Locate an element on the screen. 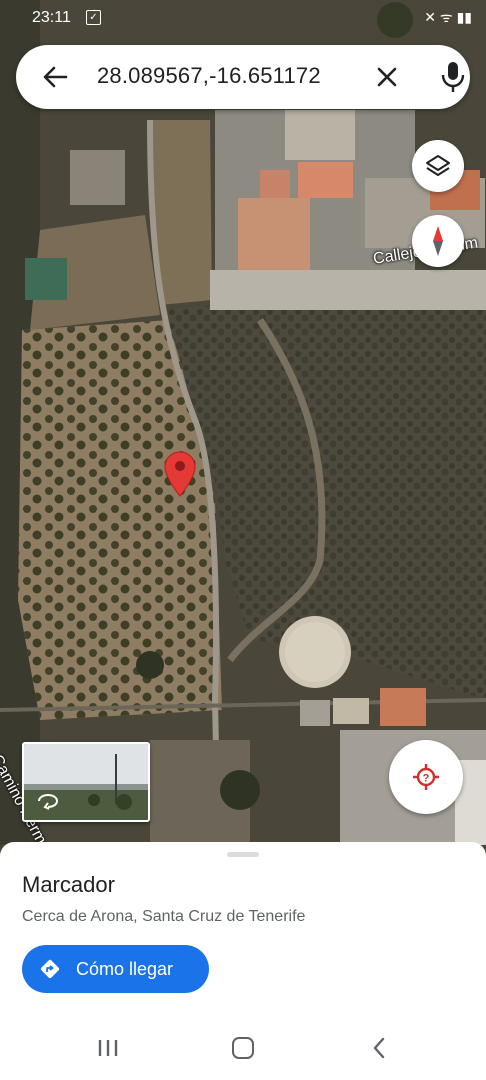 Image resolution: width=486 pixels, height=1080 pixels. microphone-icon is located at coordinates (453, 77).